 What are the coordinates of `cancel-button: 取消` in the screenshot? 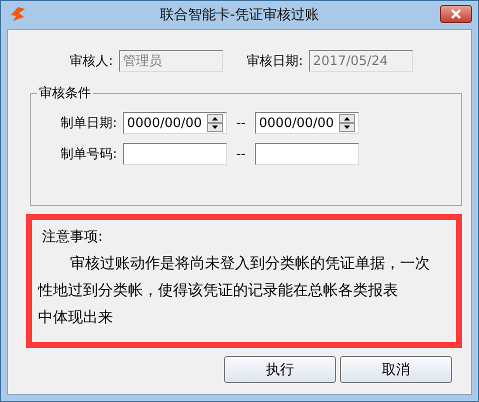 It's located at (396, 369).